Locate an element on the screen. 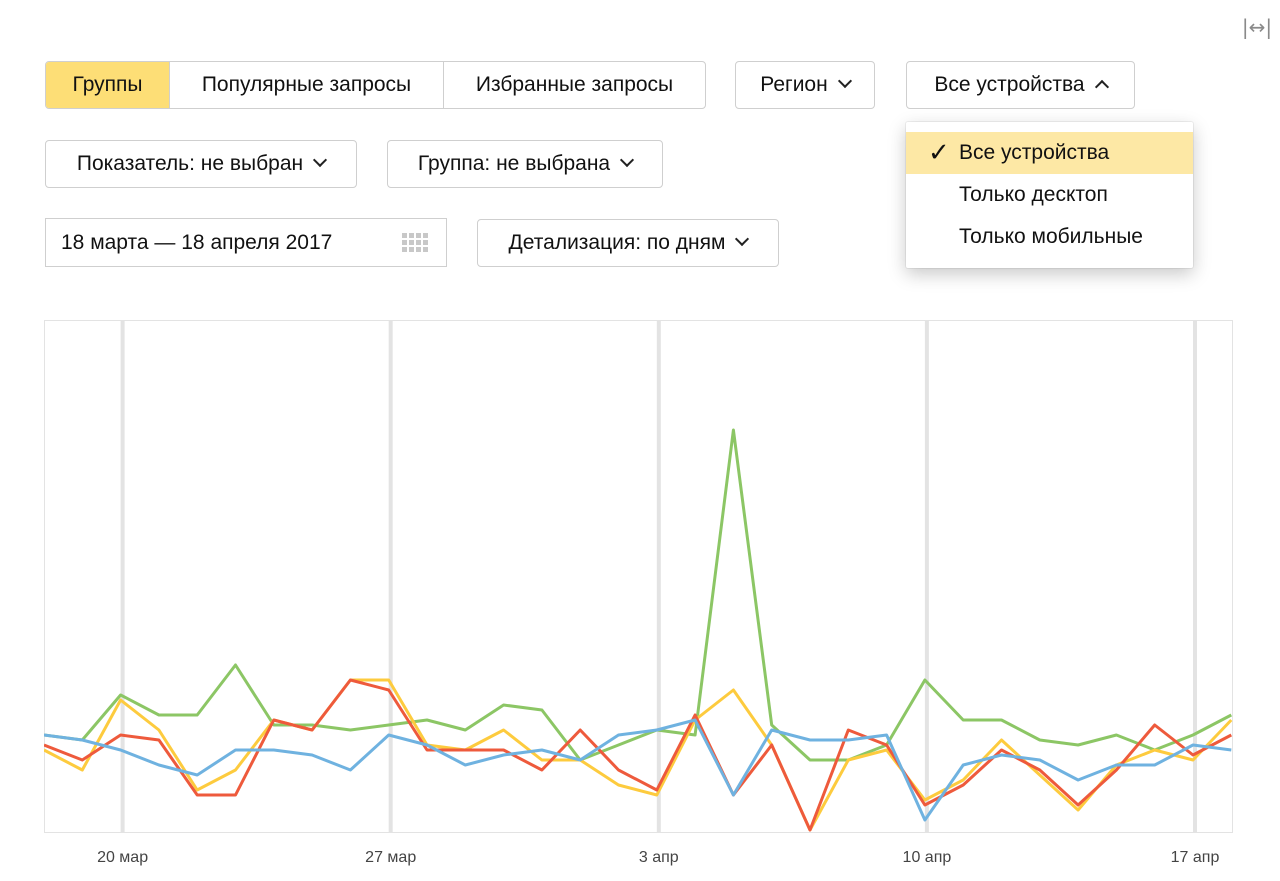 Image resolution: width=1280 pixels, height=881 pixels. x-tick-label: 3 апр is located at coordinates (659, 857).